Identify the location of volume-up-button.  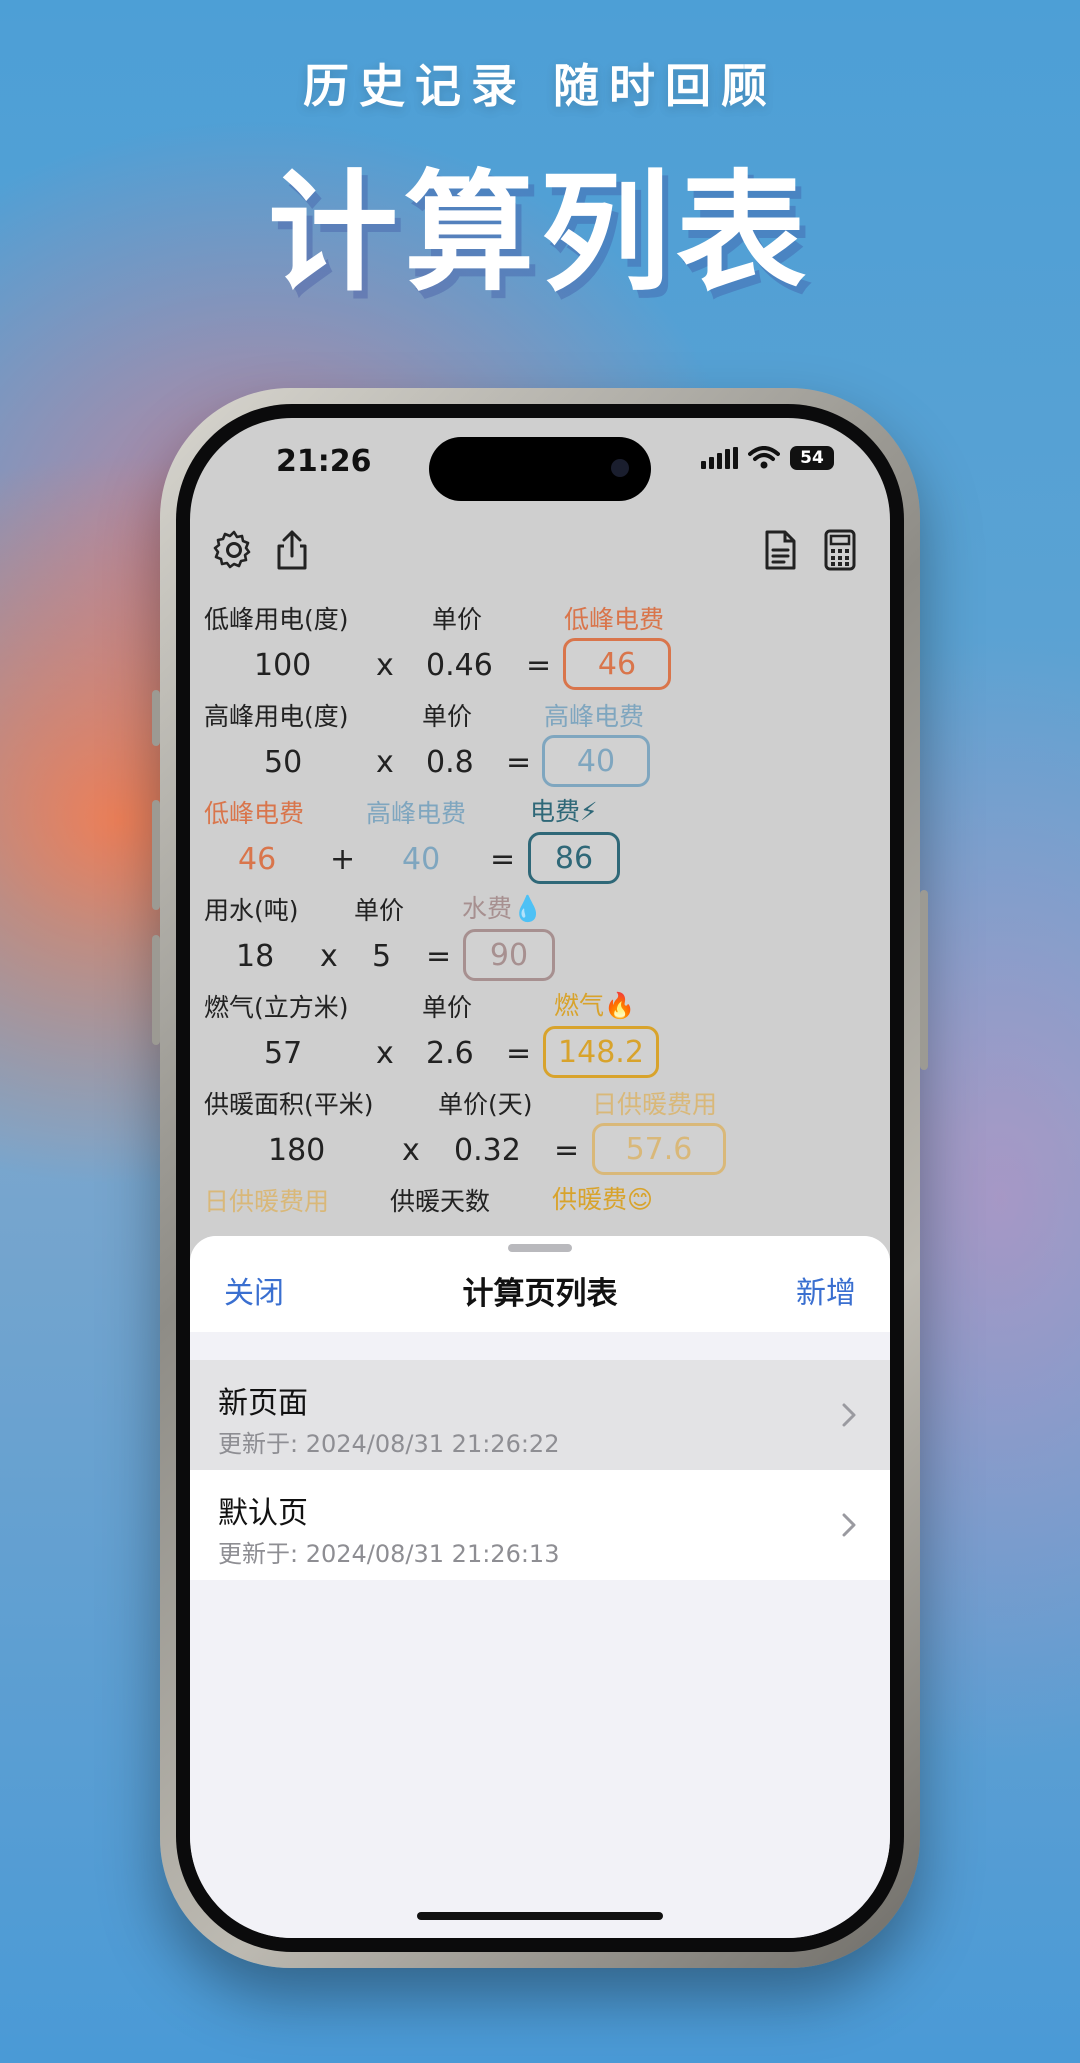
(156, 855).